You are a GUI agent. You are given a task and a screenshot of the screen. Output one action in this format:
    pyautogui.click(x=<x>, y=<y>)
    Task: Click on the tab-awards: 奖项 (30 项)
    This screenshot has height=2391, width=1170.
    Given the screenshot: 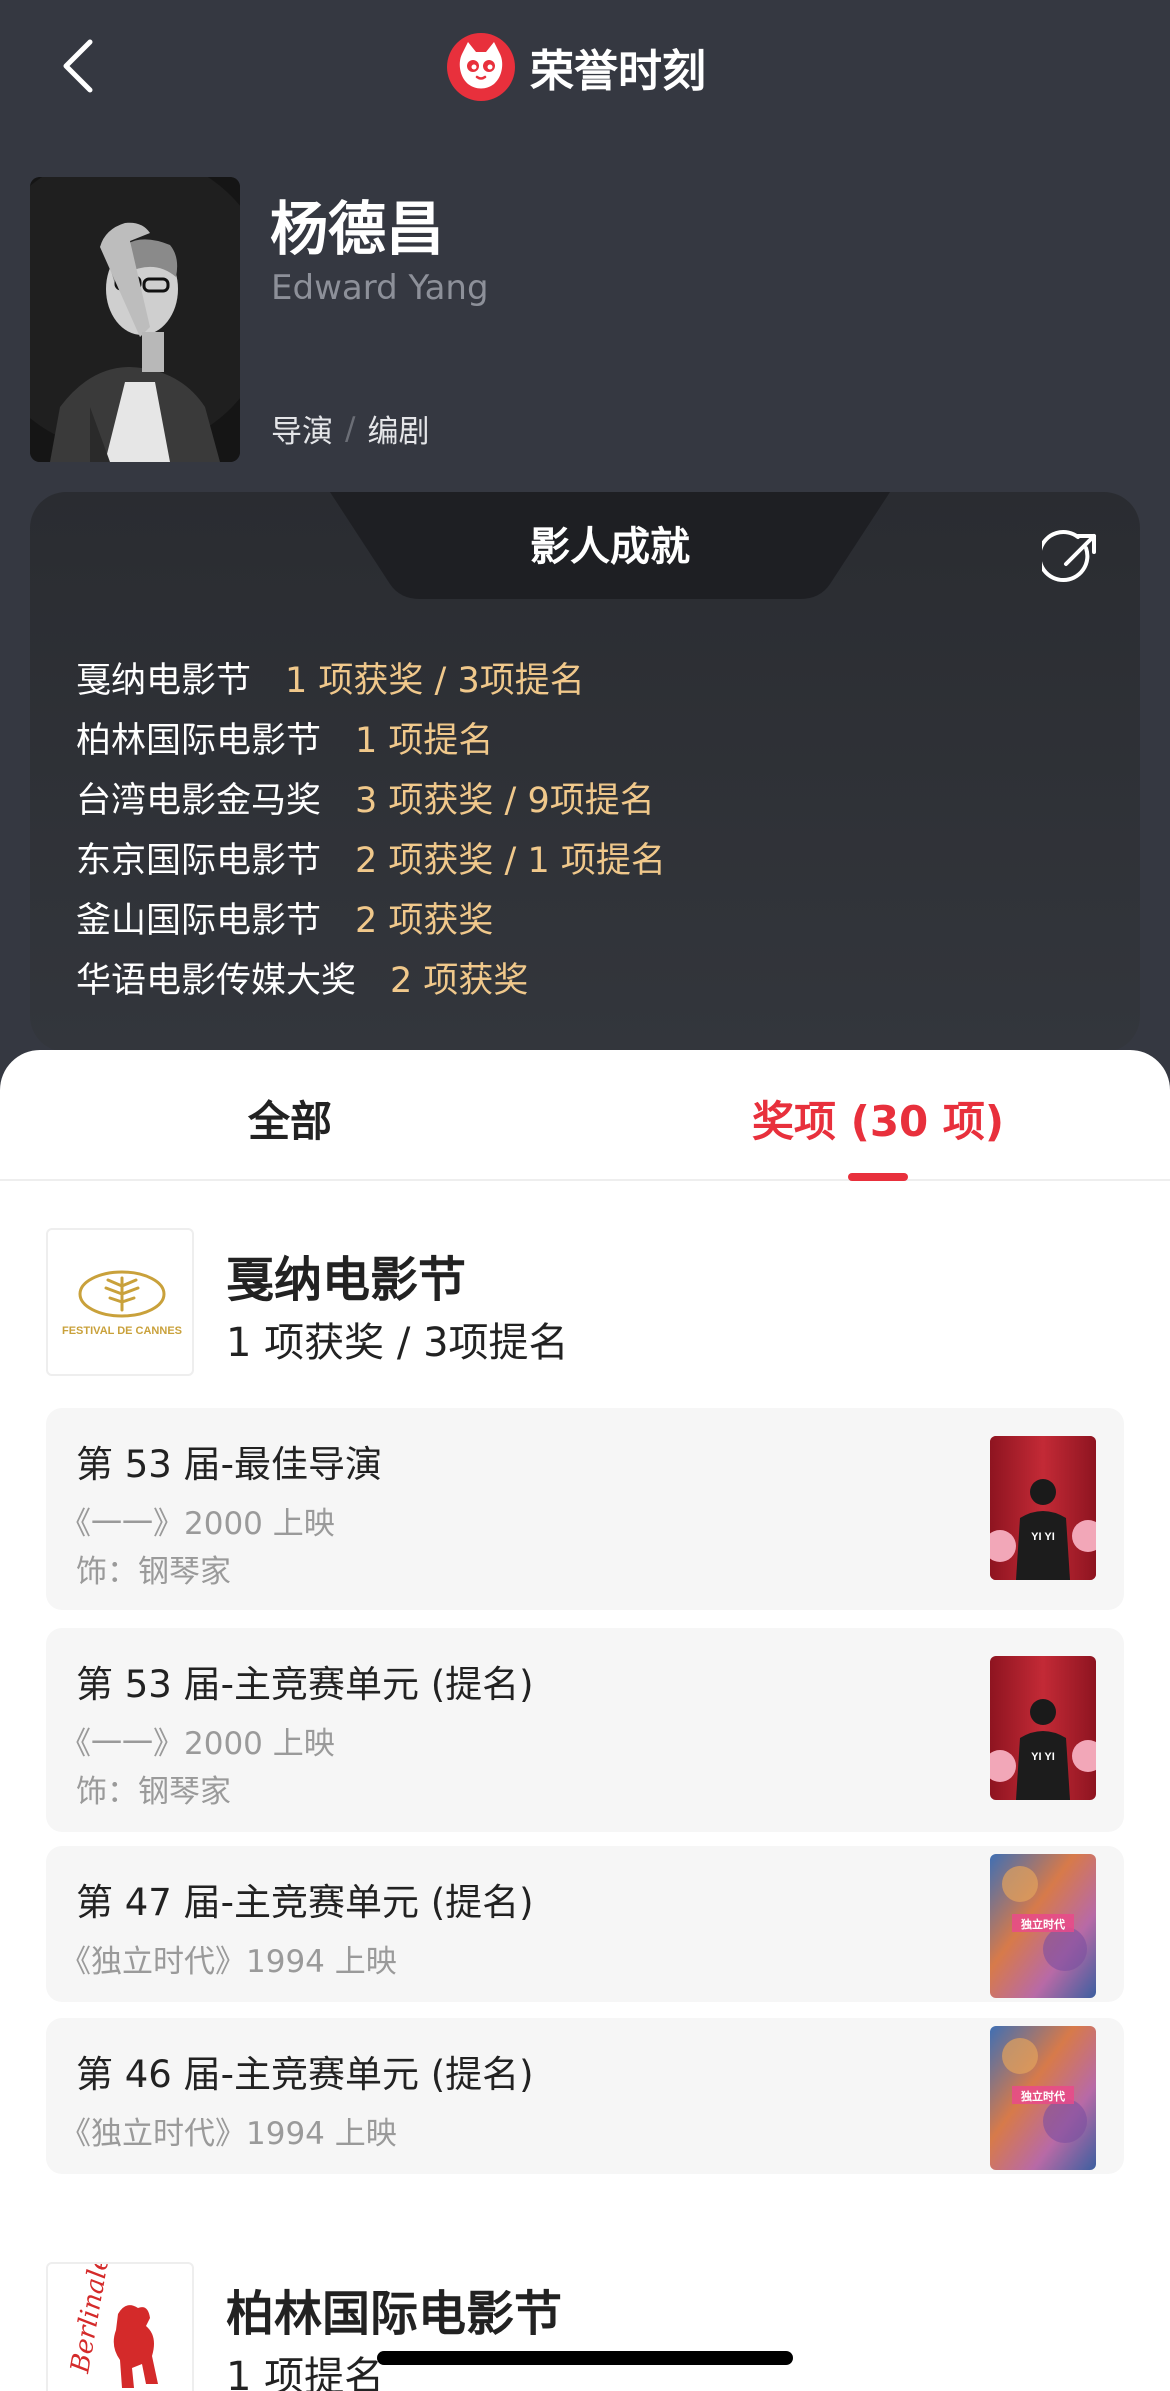 What is the action you would take?
    pyautogui.click(x=878, y=1118)
    